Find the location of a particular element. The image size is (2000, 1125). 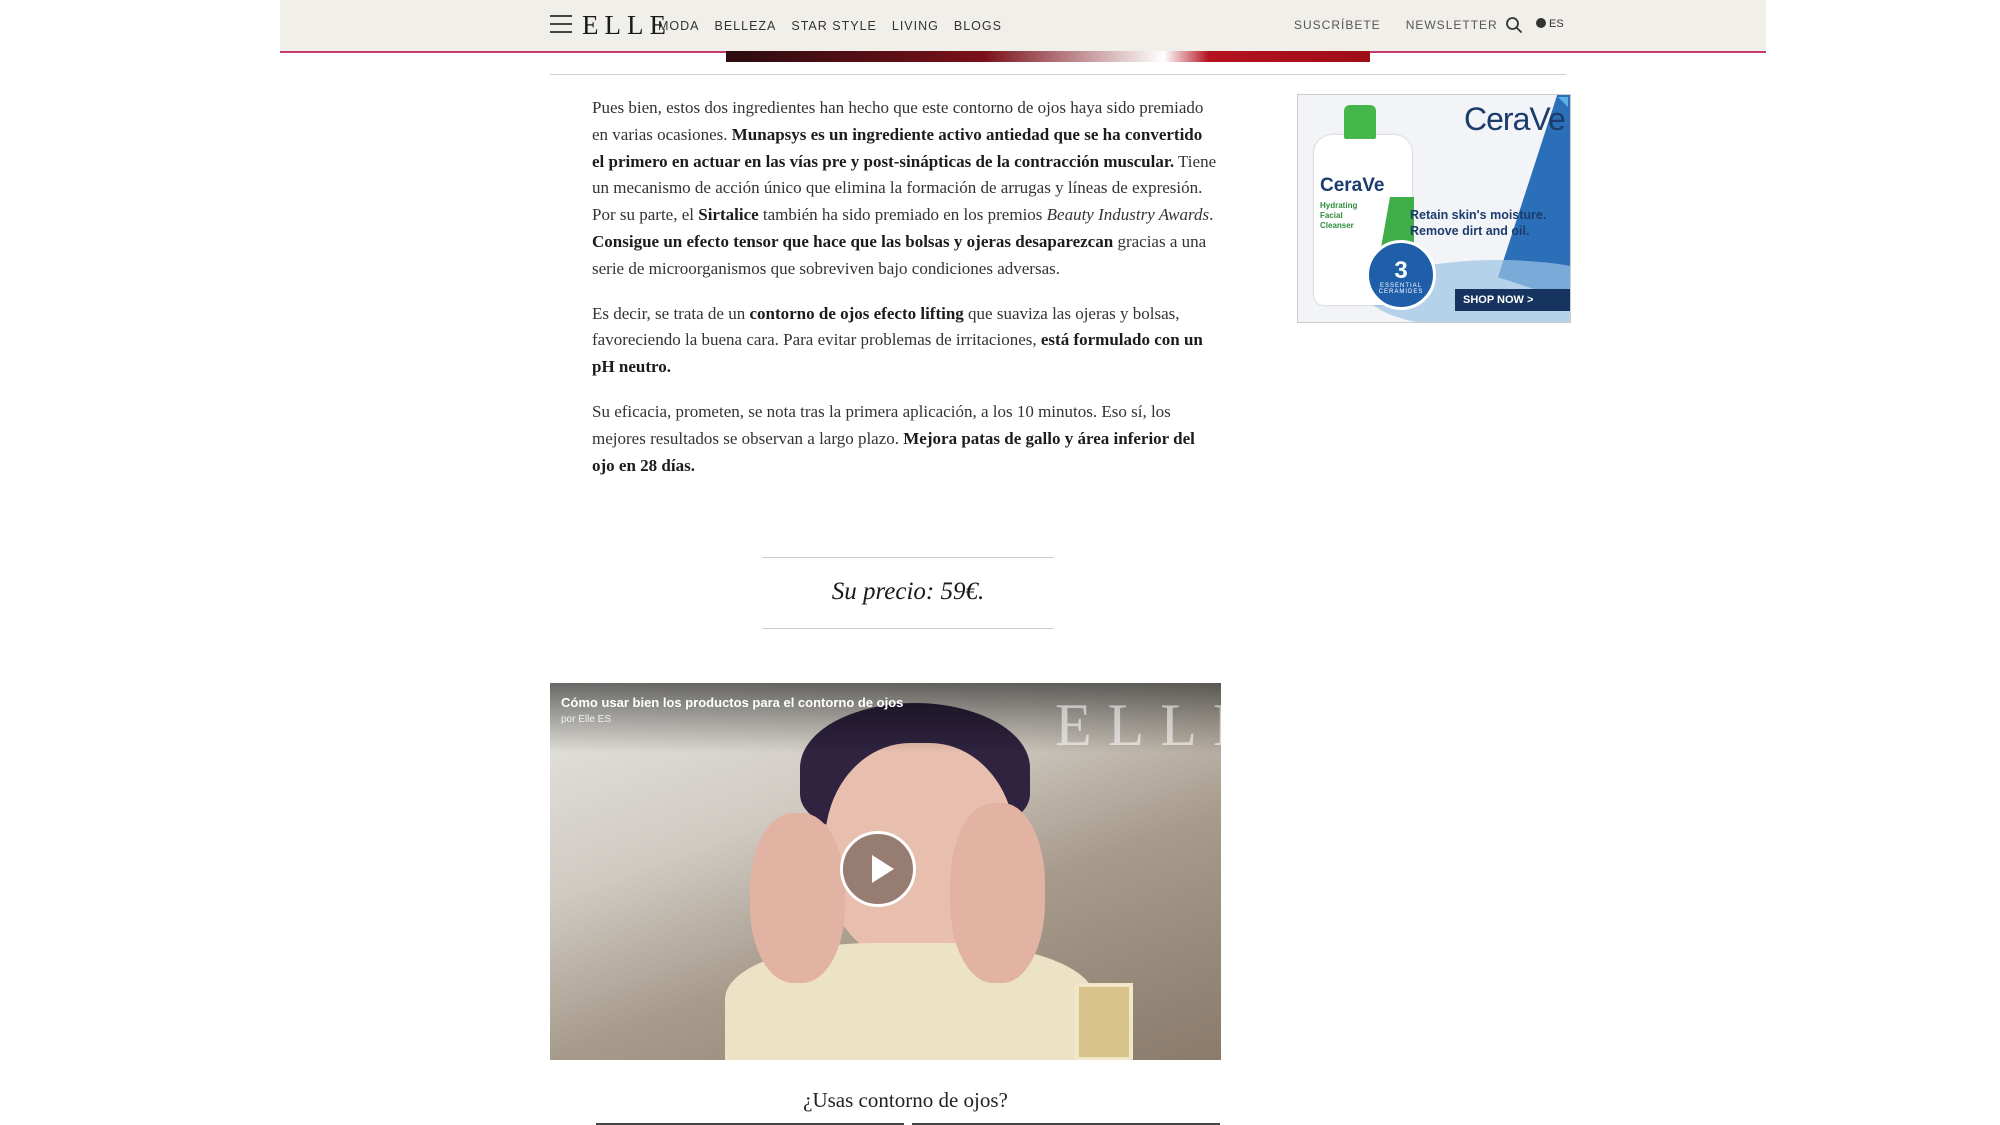

ad-badge-number: 3 is located at coordinates (1401, 270).